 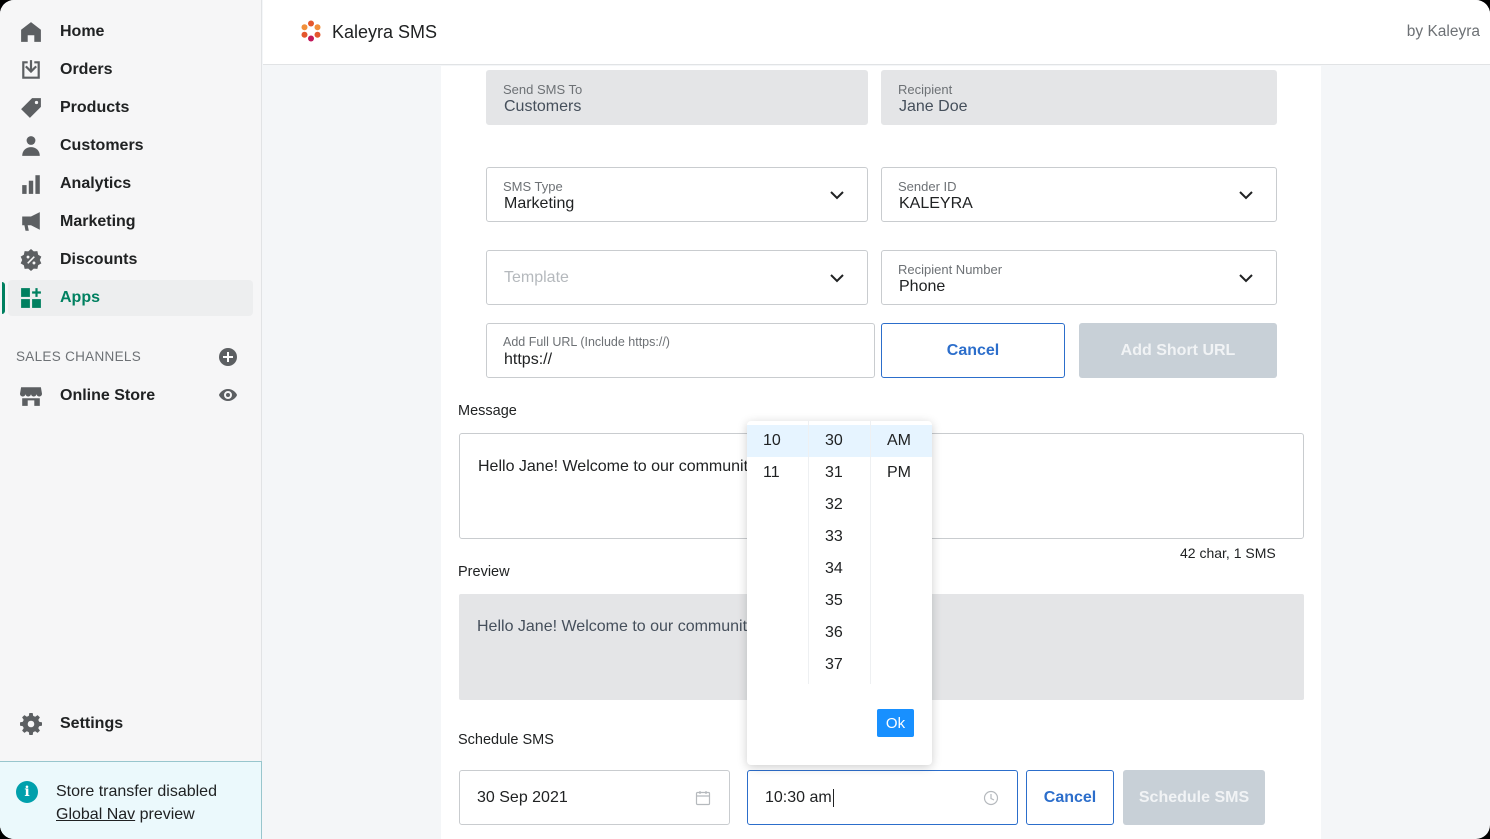 What do you see at coordinates (936, 203) in the screenshot?
I see `field-value: KALEYRA` at bounding box center [936, 203].